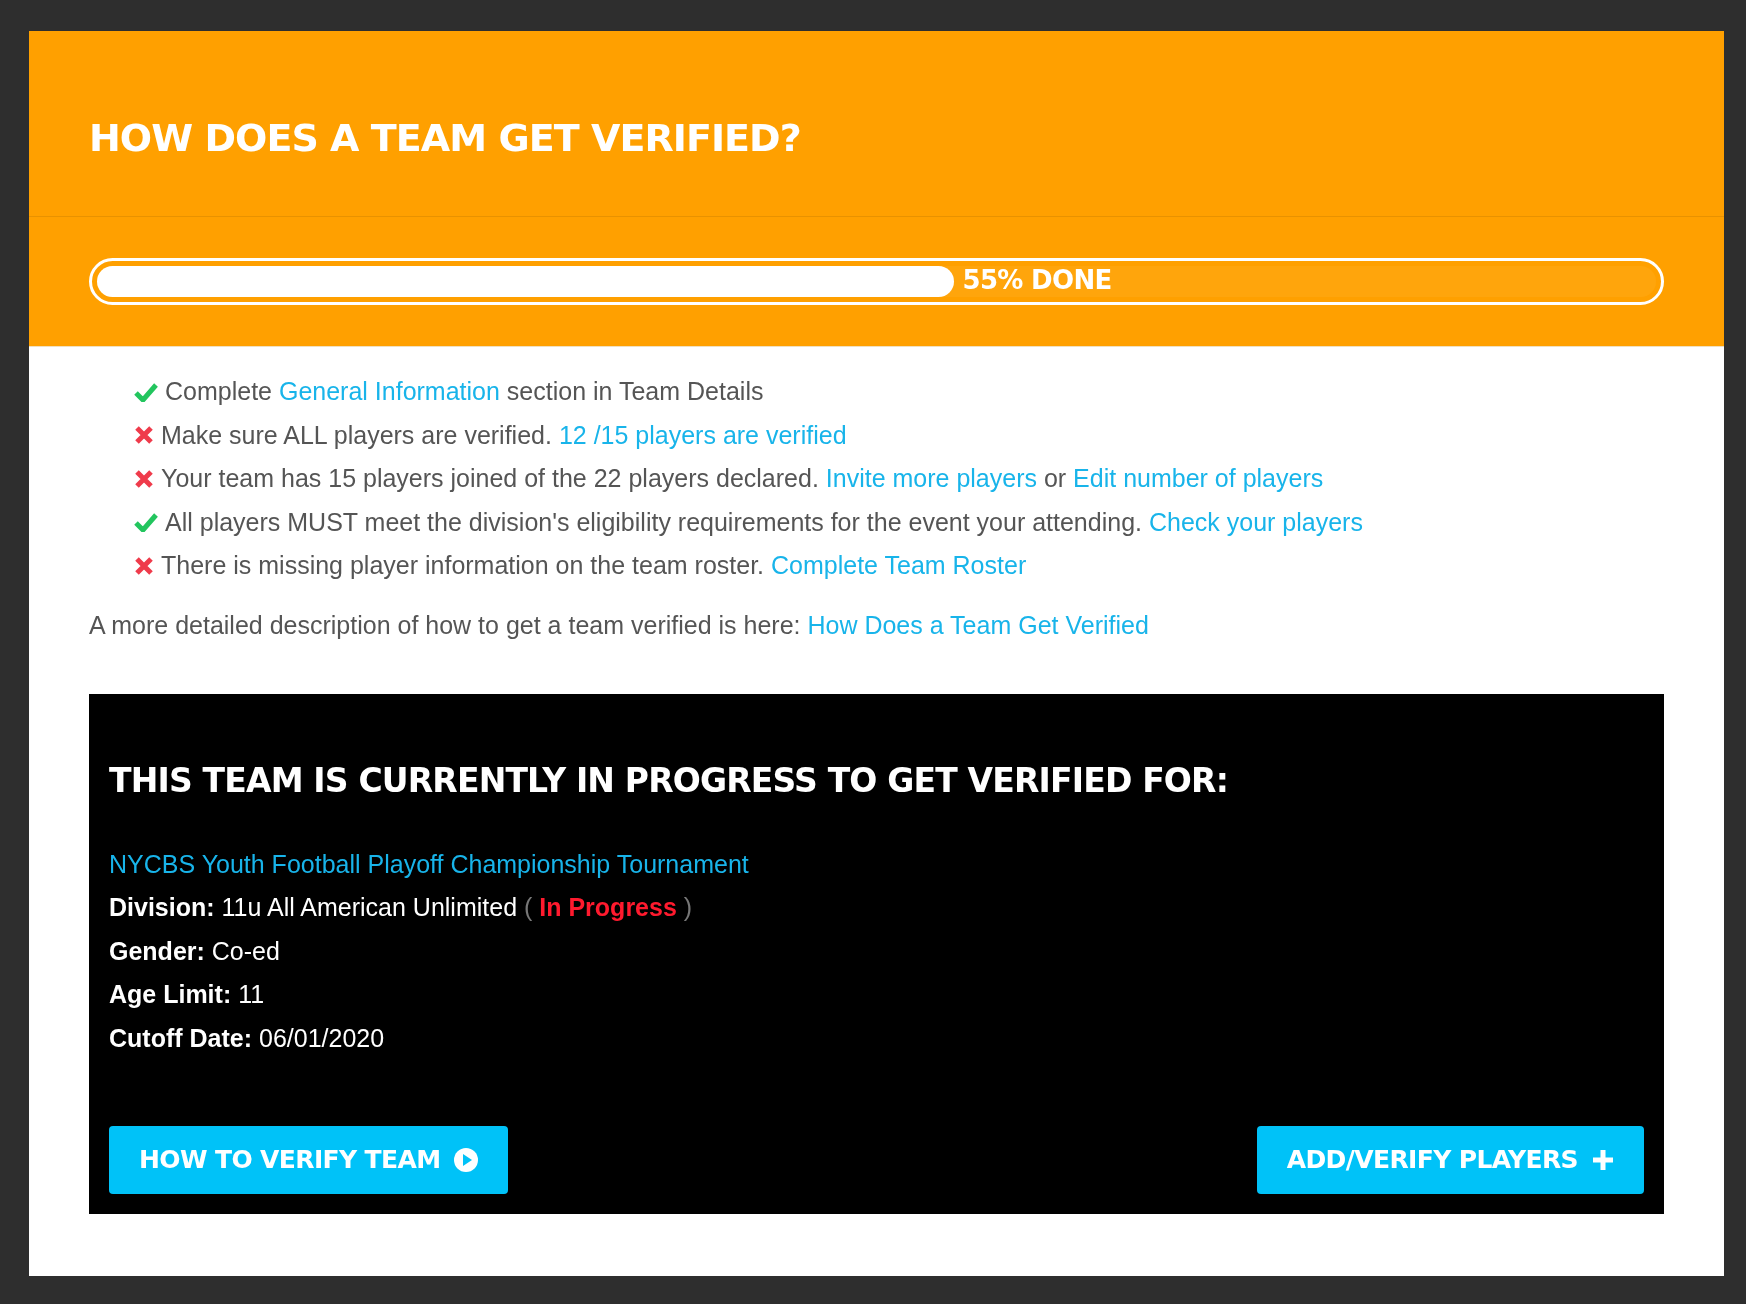 Image resolution: width=1746 pixels, height=1304 pixels. I want to click on play-icon, so click(466, 1160).